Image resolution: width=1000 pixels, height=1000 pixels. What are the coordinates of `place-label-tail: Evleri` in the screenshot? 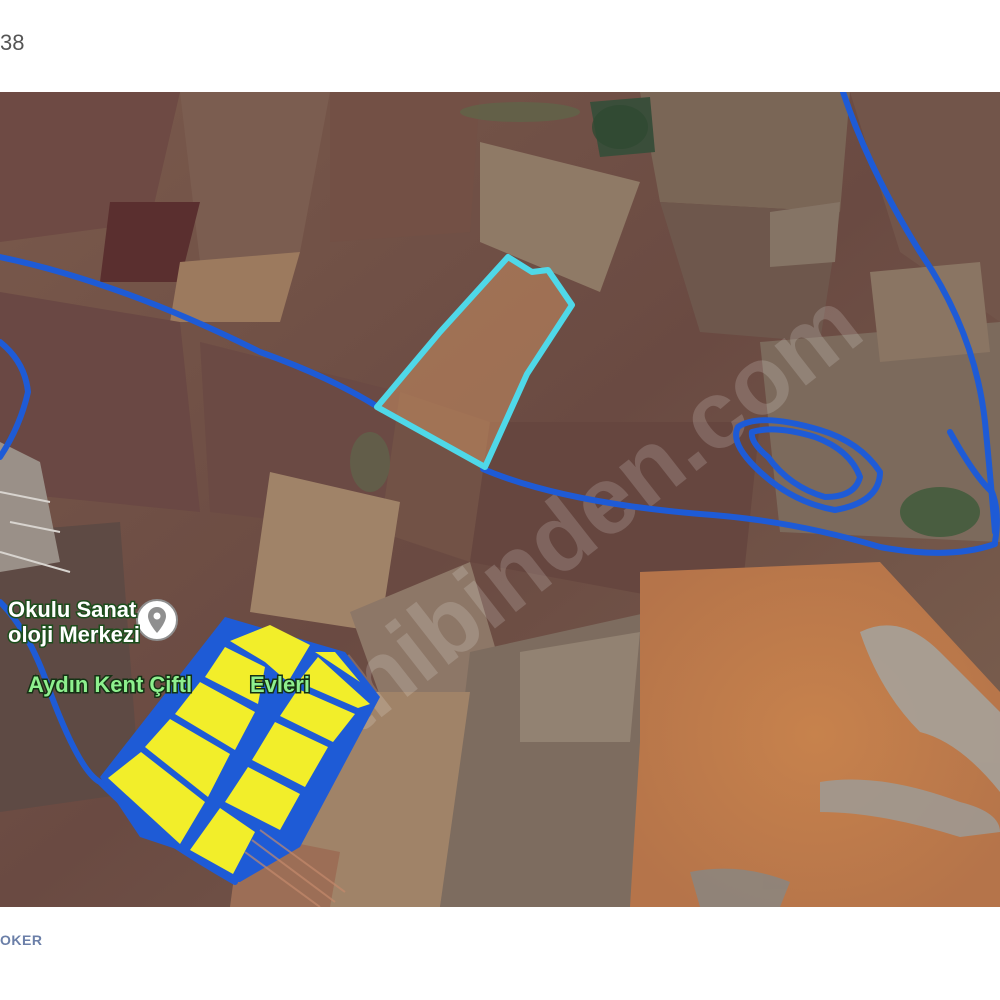 It's located at (280, 684).